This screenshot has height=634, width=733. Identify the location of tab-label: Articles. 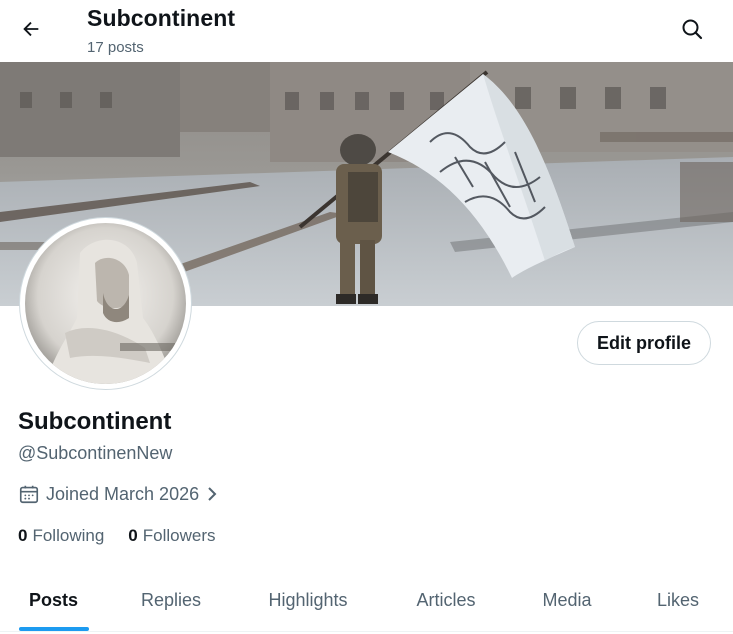
(446, 599).